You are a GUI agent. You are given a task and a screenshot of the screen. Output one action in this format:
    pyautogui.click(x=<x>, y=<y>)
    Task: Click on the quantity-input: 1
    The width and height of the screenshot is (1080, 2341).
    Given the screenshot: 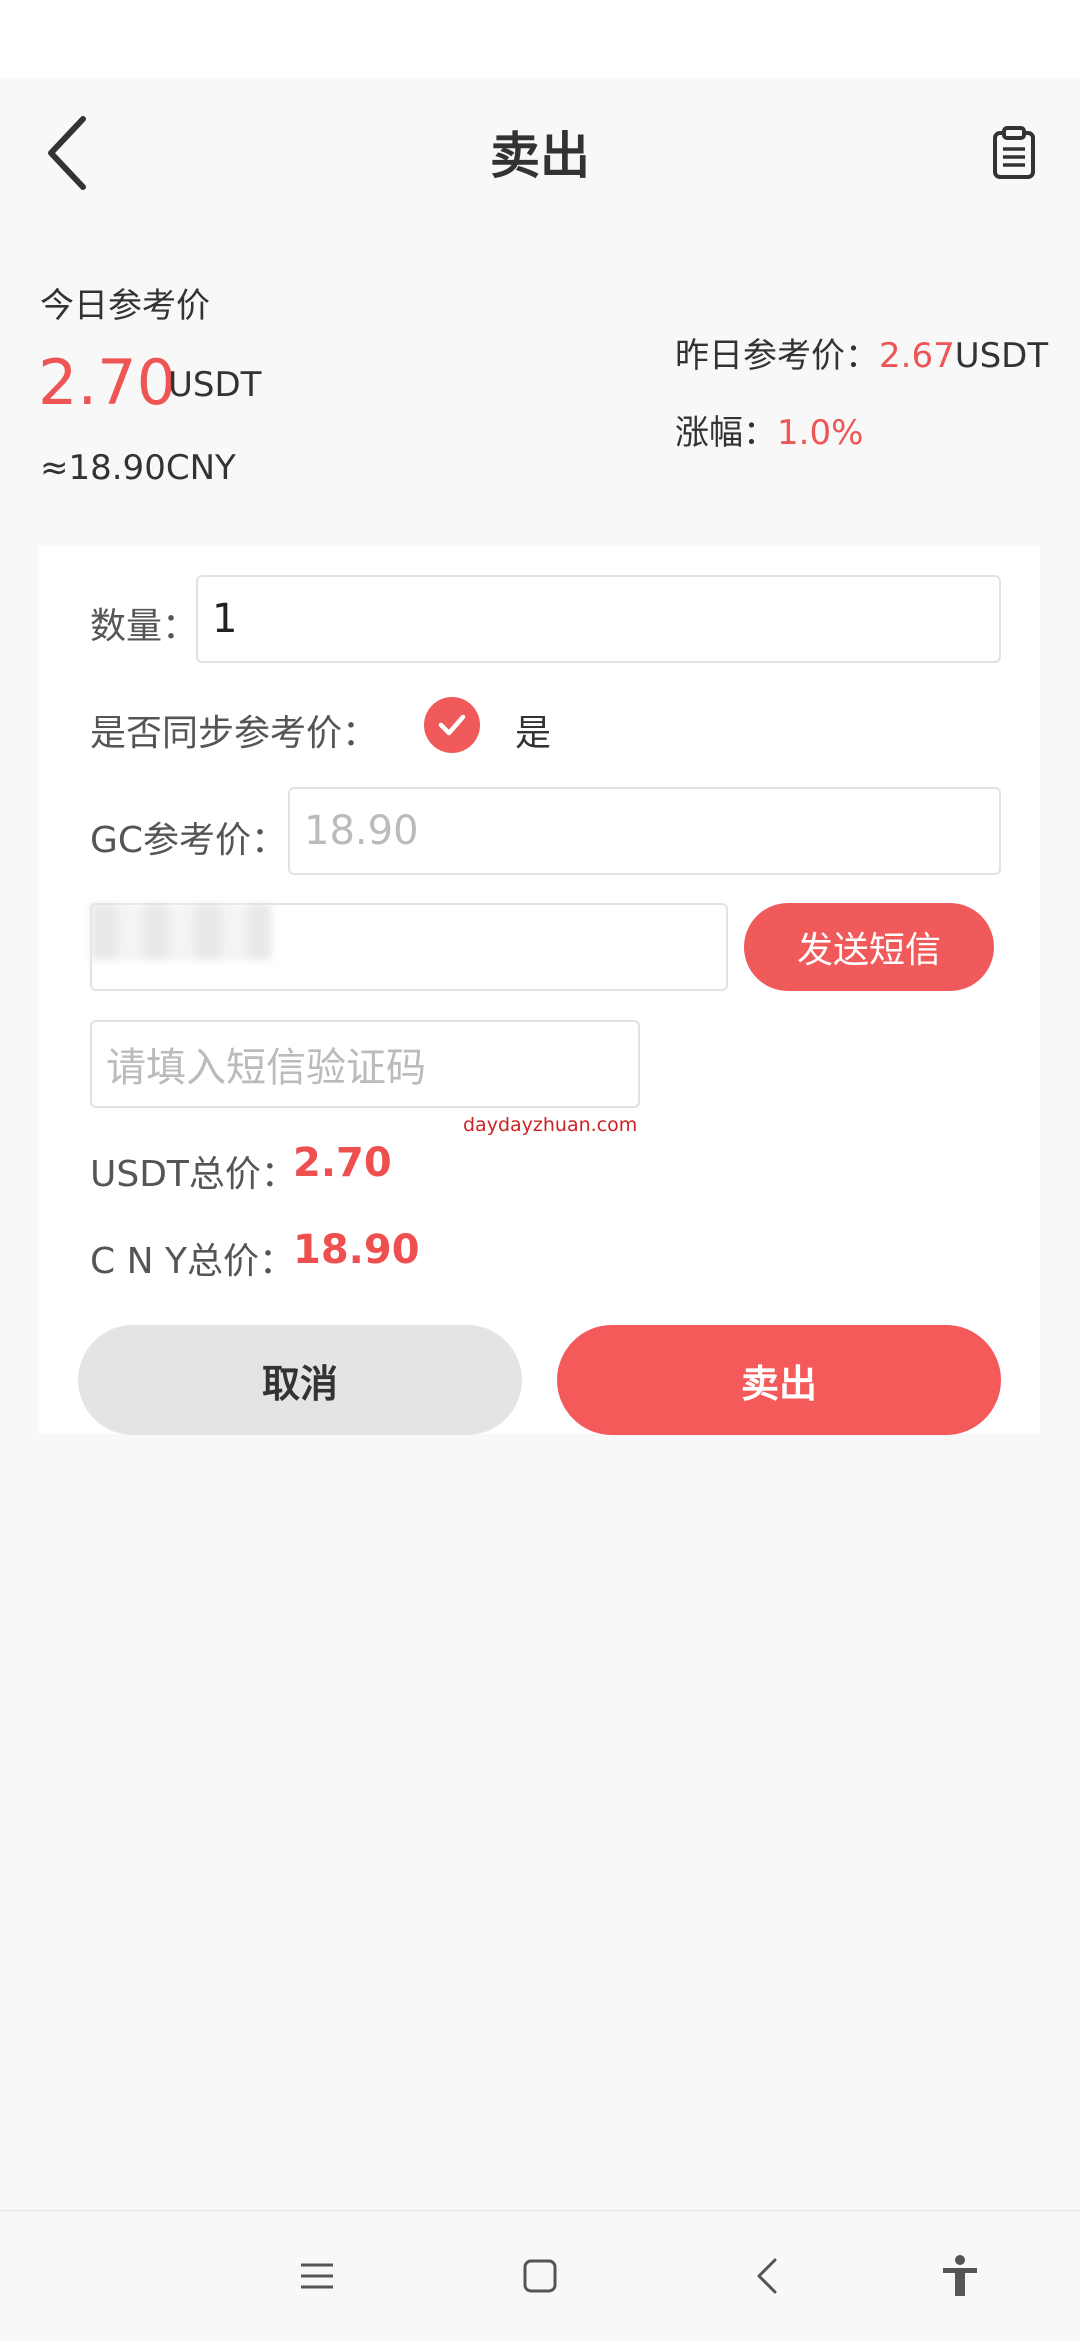 What is the action you would take?
    pyautogui.click(x=598, y=619)
    